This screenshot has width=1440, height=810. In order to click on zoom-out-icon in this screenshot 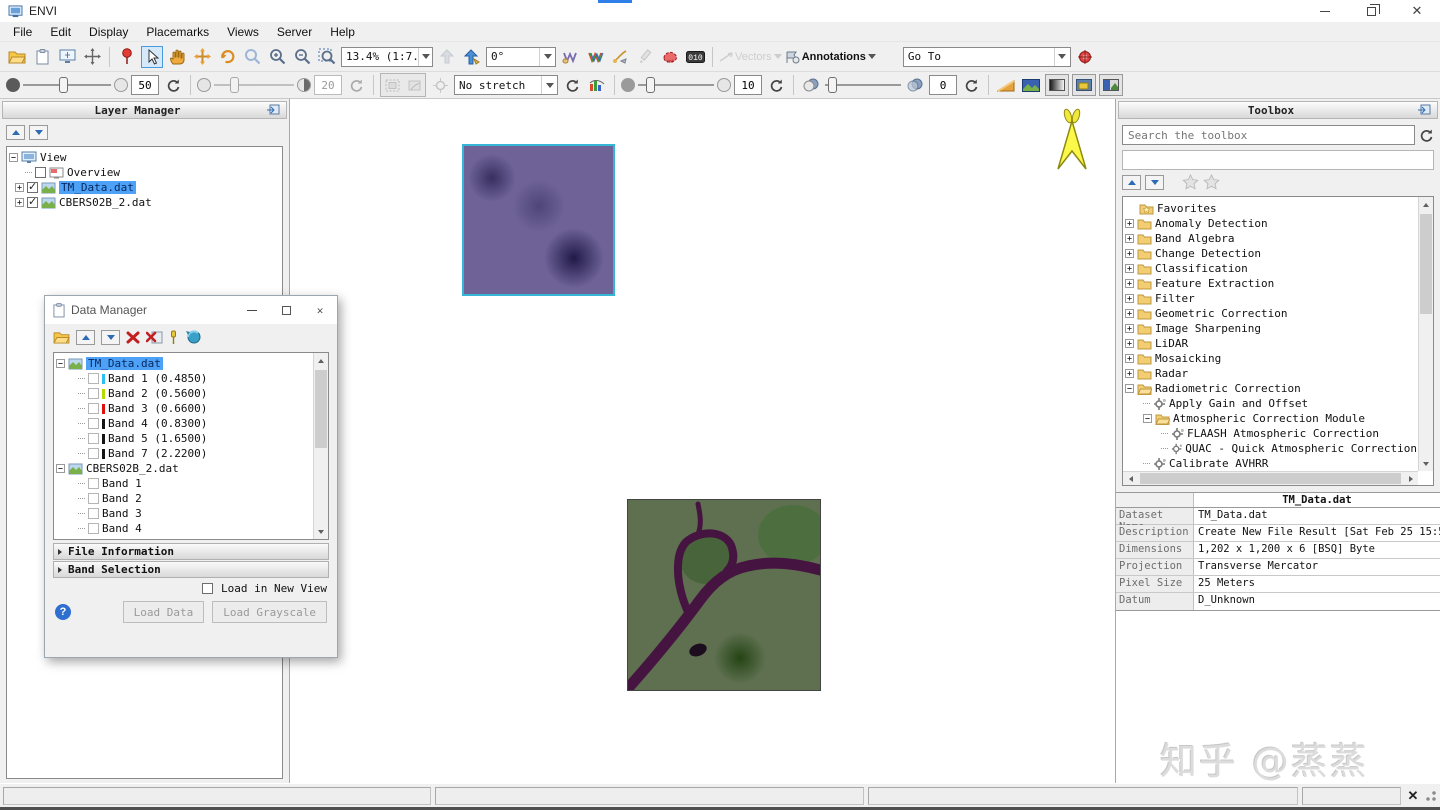, I will do `click(302, 57)`.